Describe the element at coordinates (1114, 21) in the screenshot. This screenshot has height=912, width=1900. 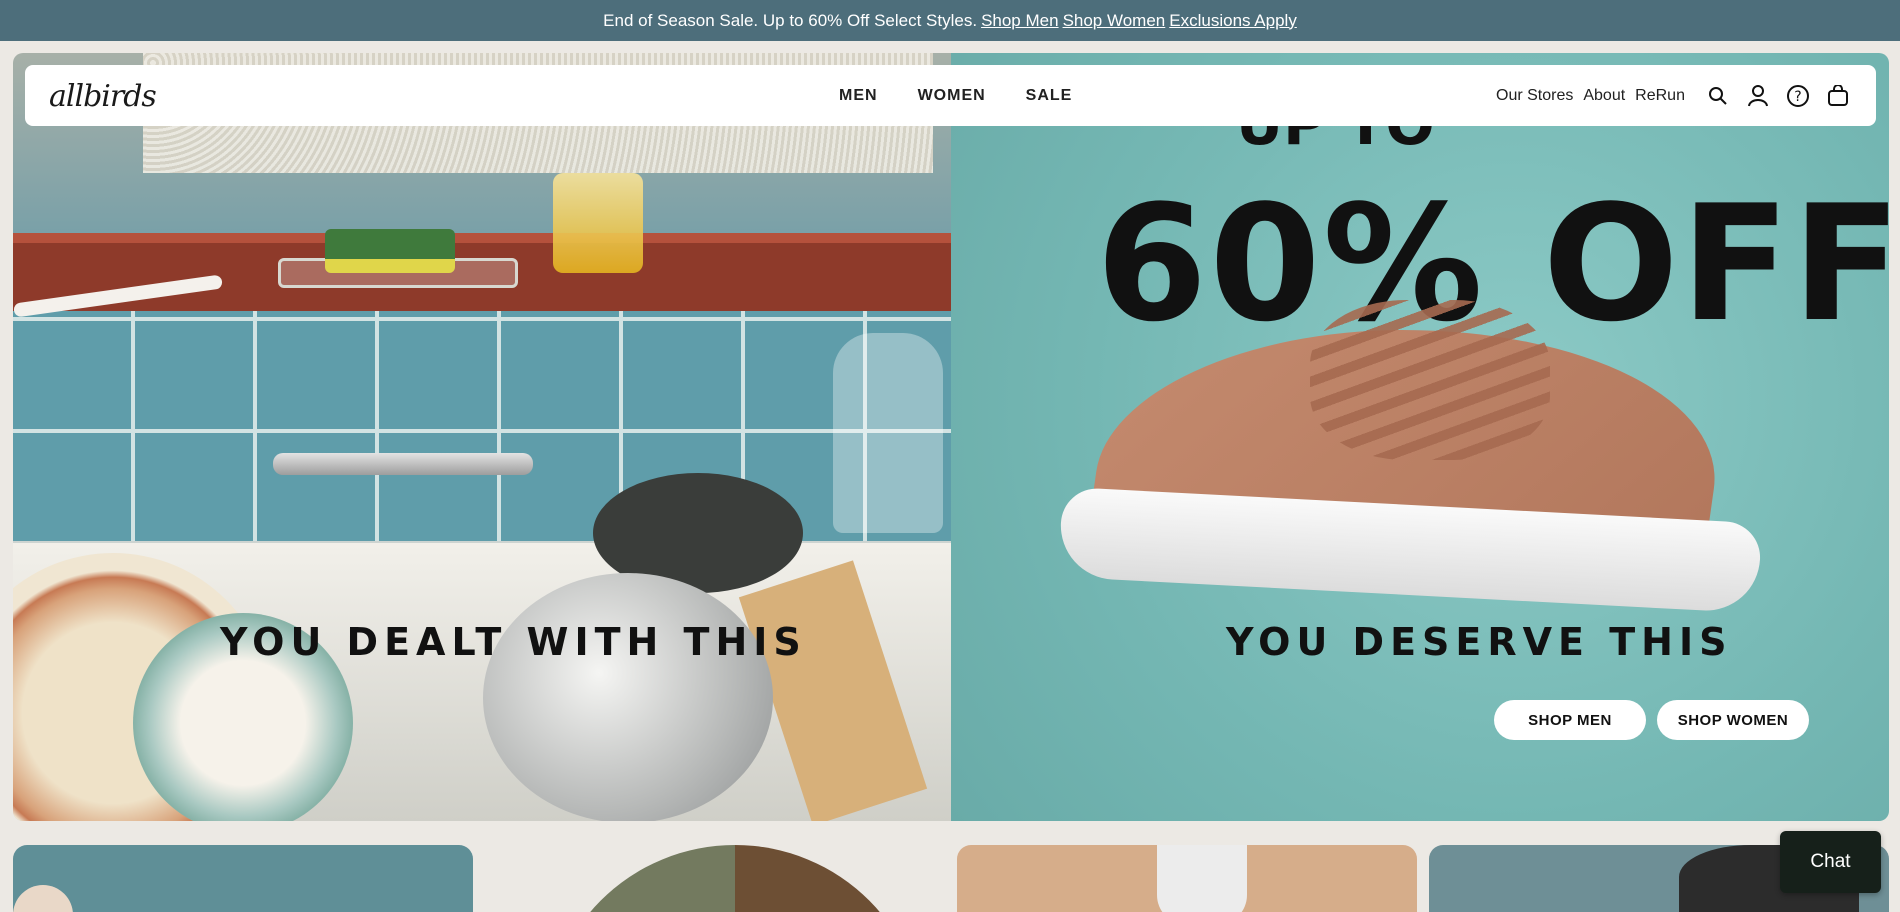
I see `announcement-shop-women-link: Shop Women` at that location.